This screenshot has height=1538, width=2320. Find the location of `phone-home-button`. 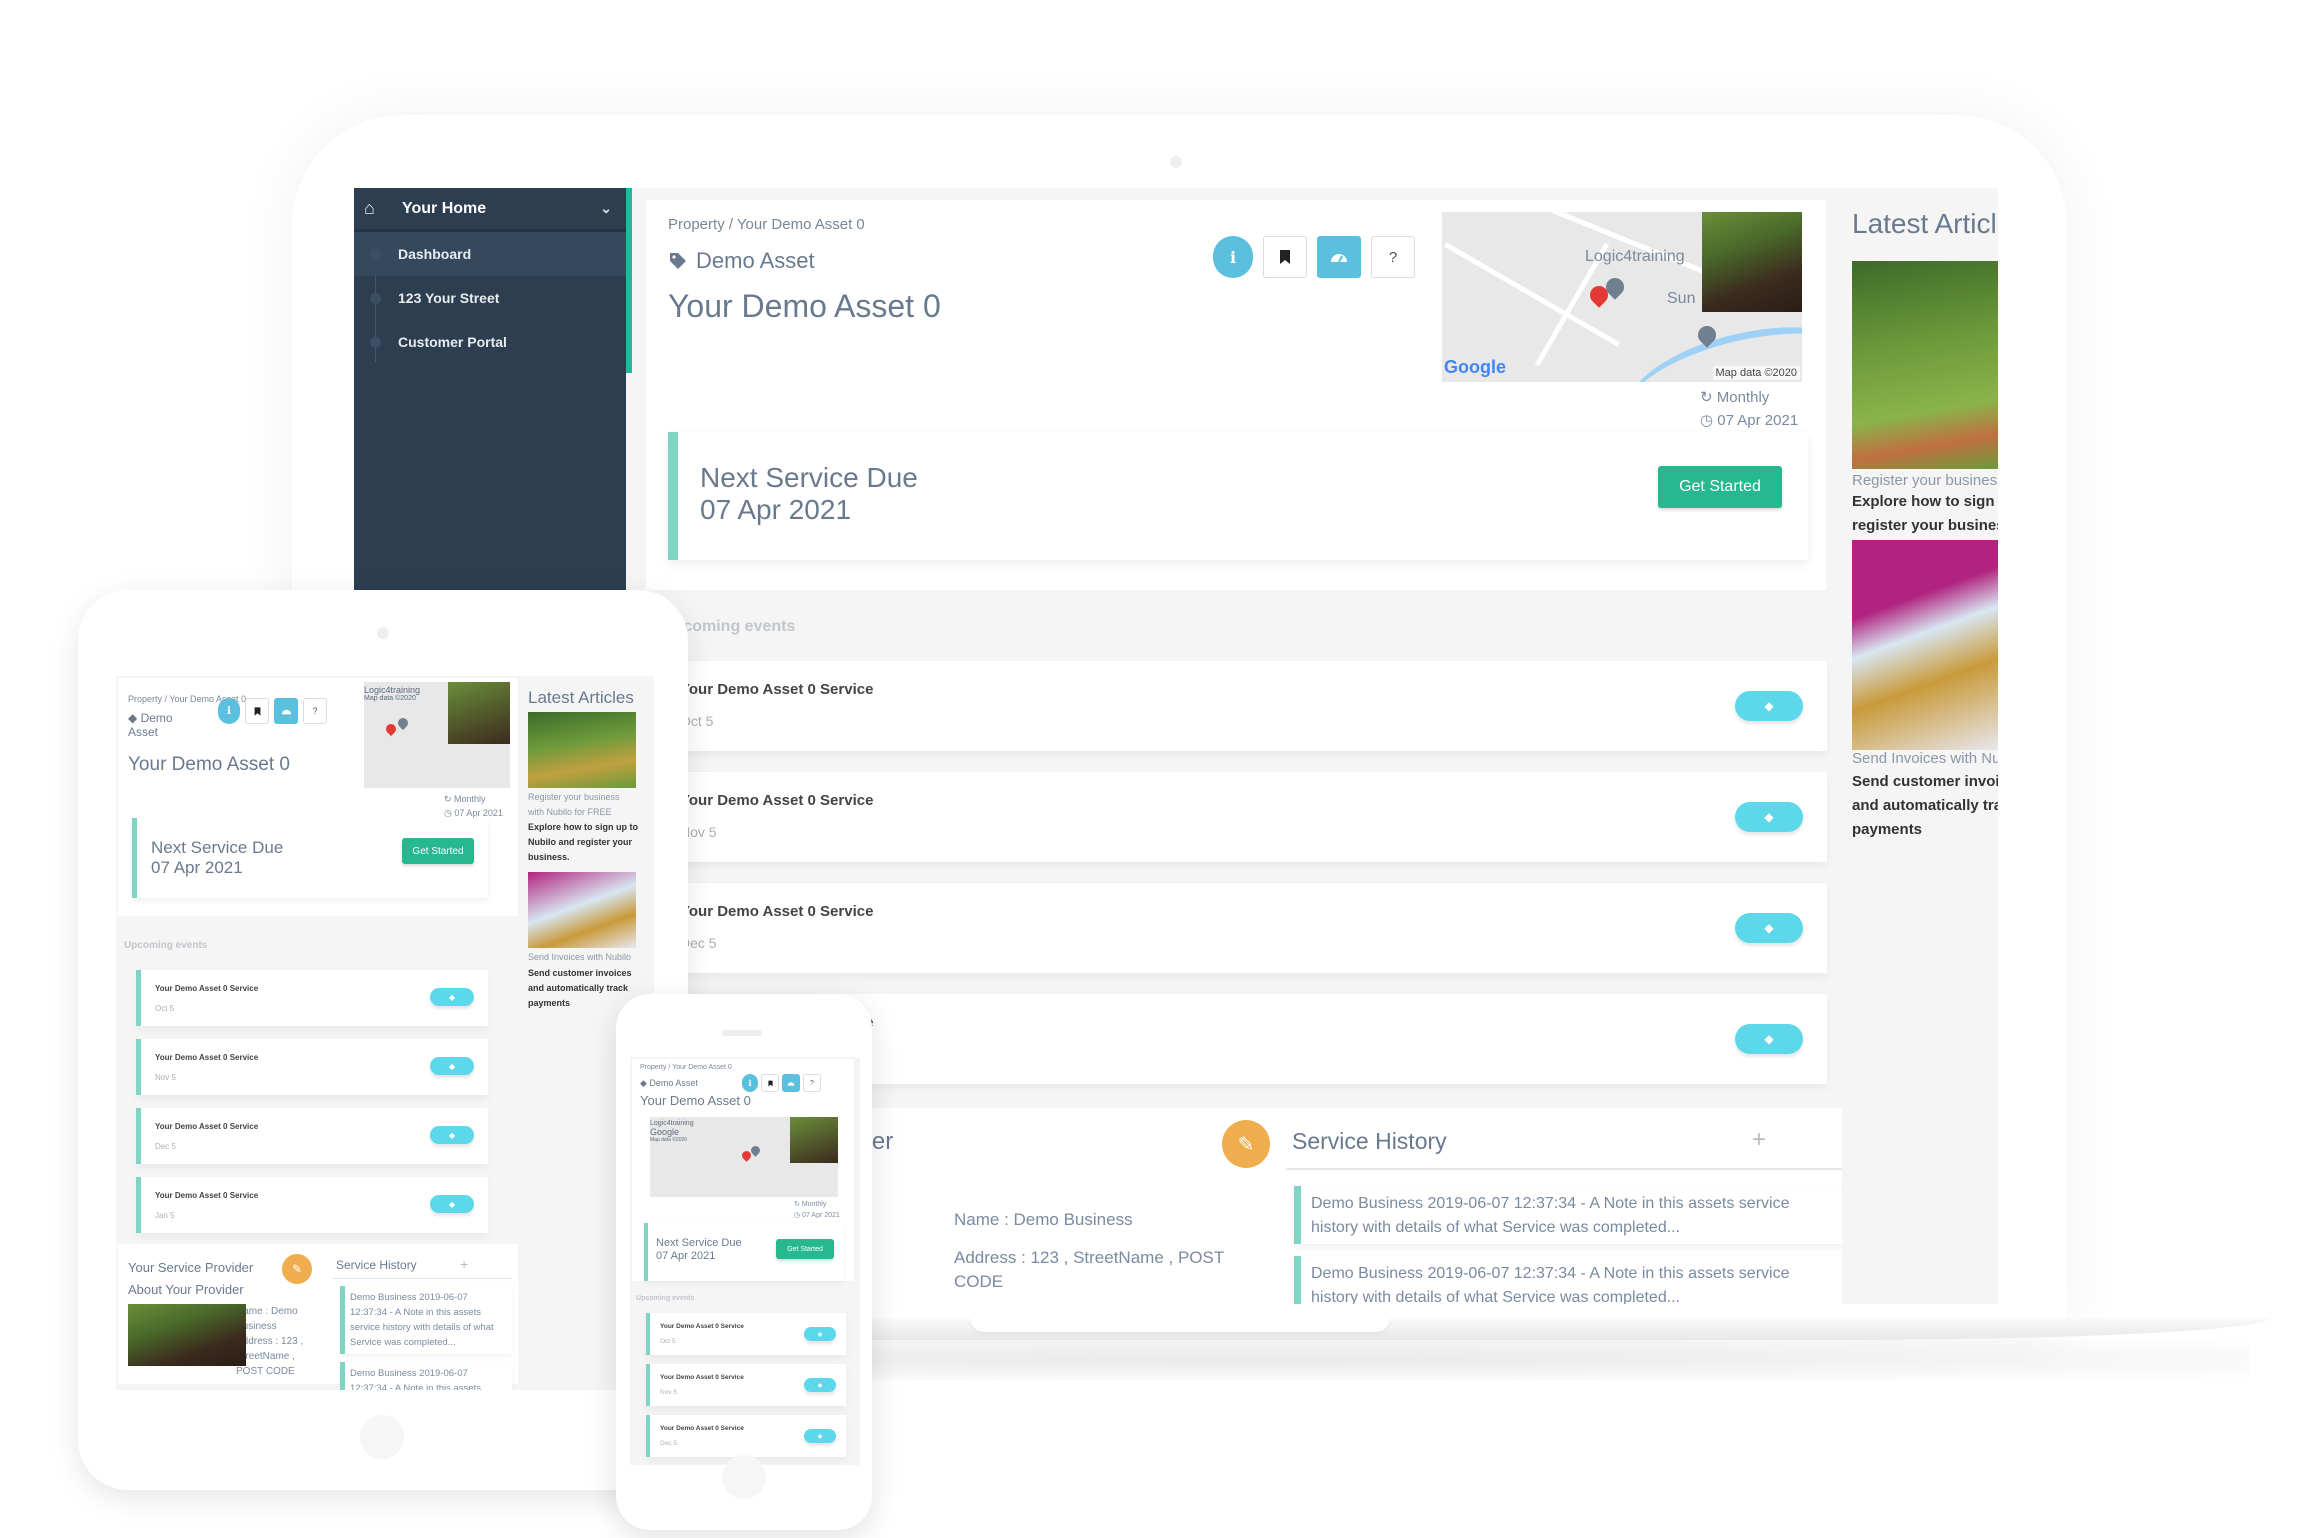

phone-home-button is located at coordinates (744, 1477).